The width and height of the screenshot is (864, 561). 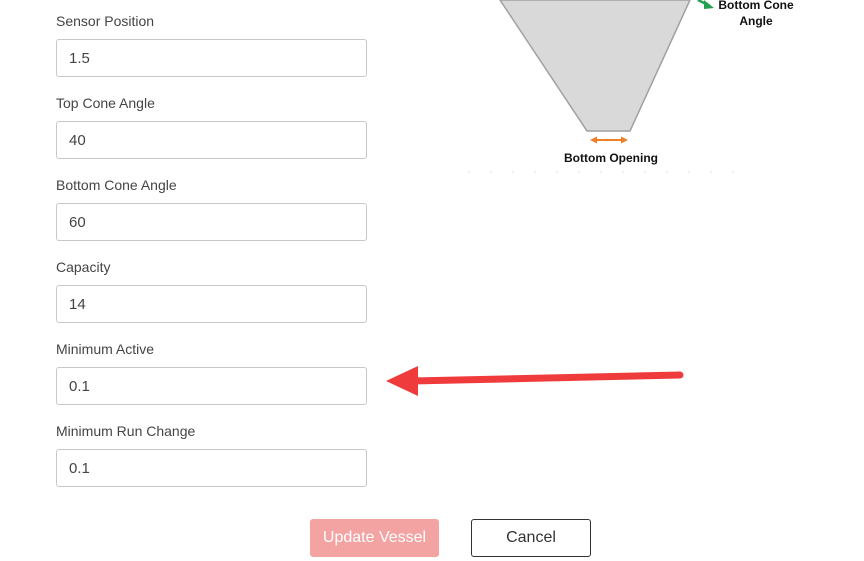 I want to click on bottom-opening-label: Bottom Opening, so click(x=611, y=158).